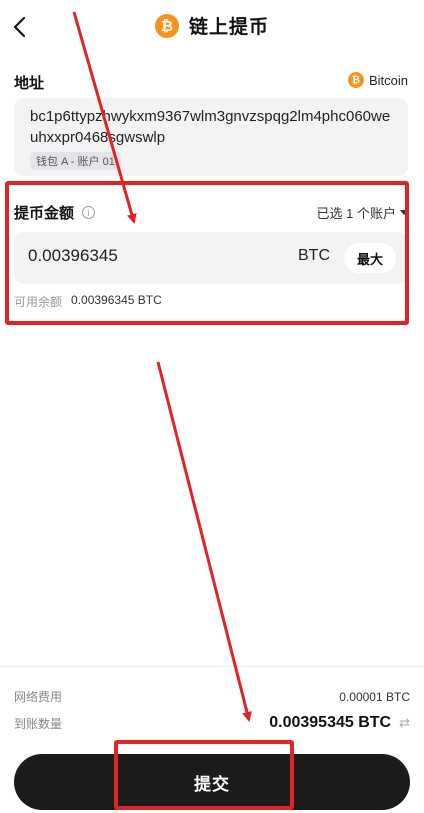 The image size is (424, 813). I want to click on received-amount: 0.00395345 BTC ⇄, so click(339, 723).